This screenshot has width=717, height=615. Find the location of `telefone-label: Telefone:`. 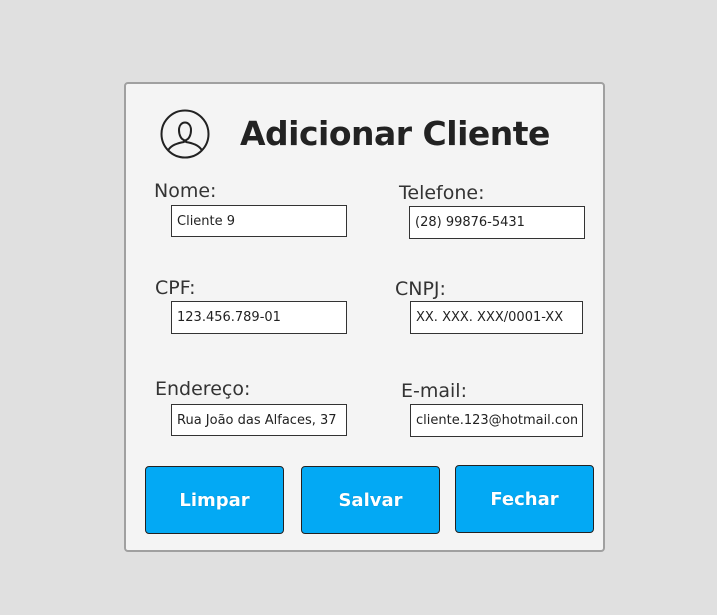

telefone-label: Telefone: is located at coordinates (442, 193).